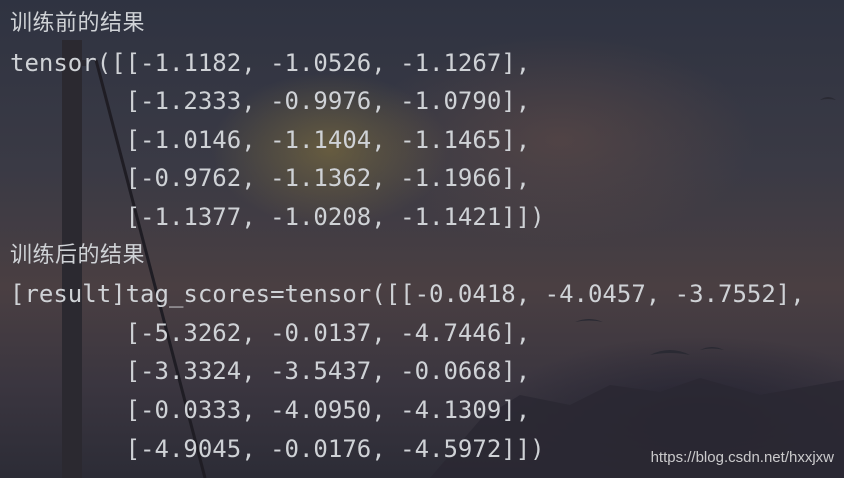 Image resolution: width=844 pixels, height=478 pixels. What do you see at coordinates (78, 255) in the screenshot?
I see `section-heading-after: 训练后的结果` at bounding box center [78, 255].